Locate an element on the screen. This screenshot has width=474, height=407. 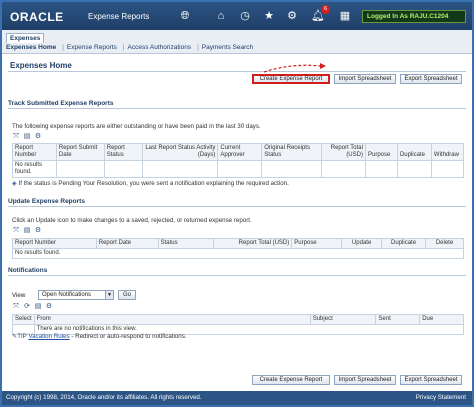
track-section-heading: Track Submitted Expense Reports is located at coordinates (237, 104).